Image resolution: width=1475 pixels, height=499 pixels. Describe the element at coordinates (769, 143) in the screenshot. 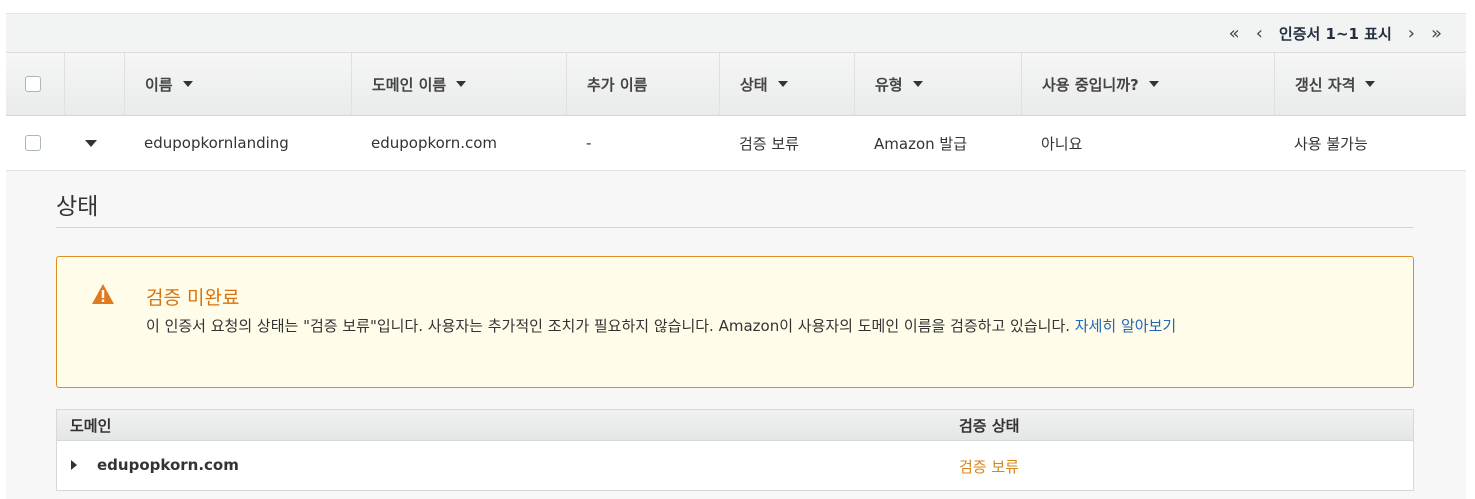

I see `cell-status: 검증 보류` at that location.